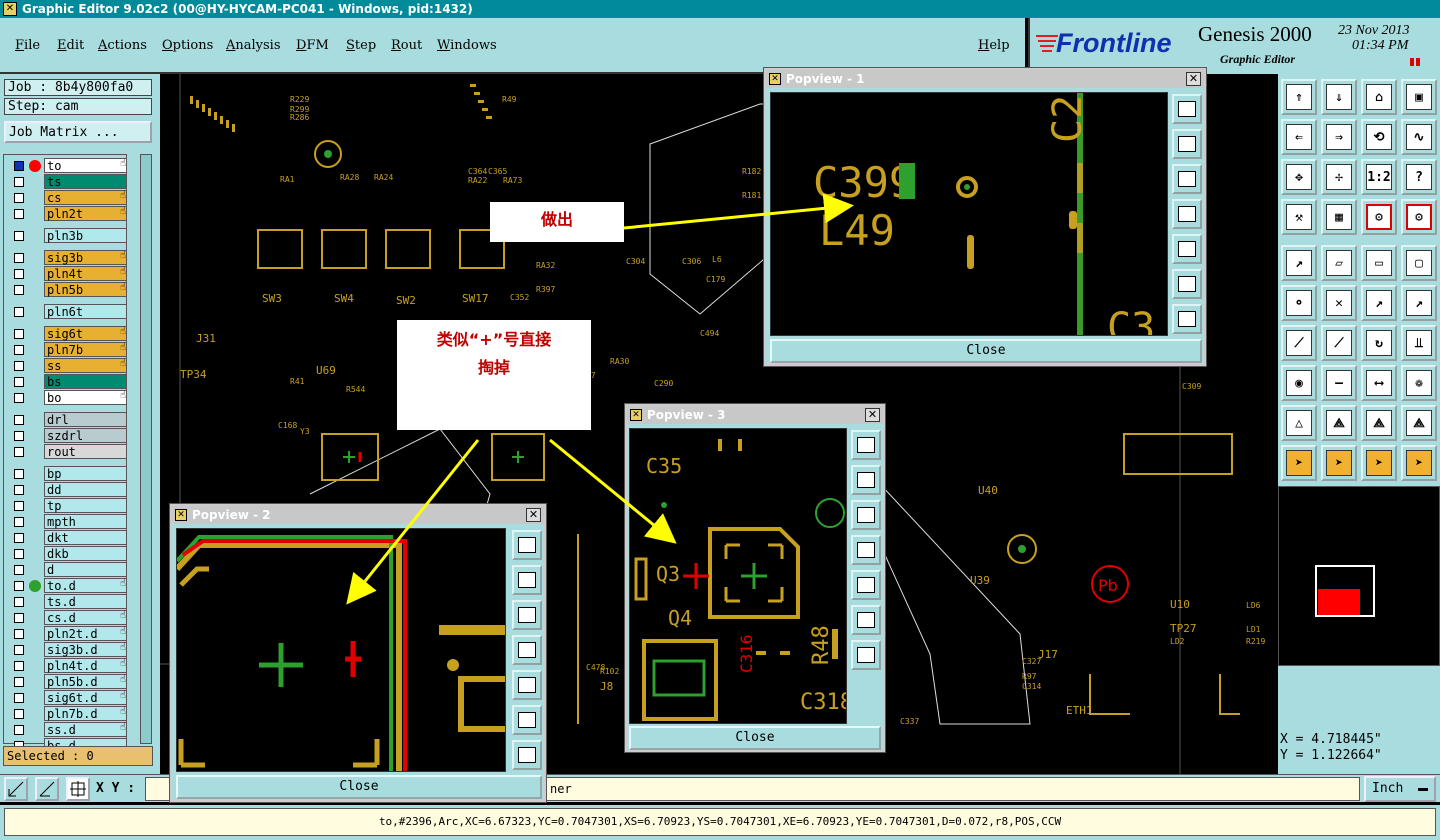  Describe the element at coordinates (70, 633) in the screenshot. I see `layer-row-pln2t-d: pln2t.d ☝` at that location.